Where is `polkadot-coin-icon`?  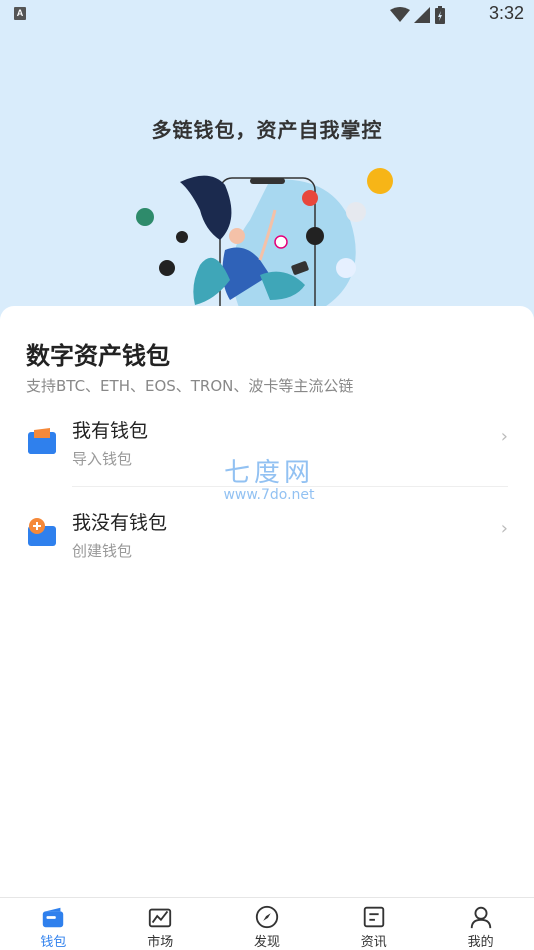
polkadot-coin-icon is located at coordinates (281, 242).